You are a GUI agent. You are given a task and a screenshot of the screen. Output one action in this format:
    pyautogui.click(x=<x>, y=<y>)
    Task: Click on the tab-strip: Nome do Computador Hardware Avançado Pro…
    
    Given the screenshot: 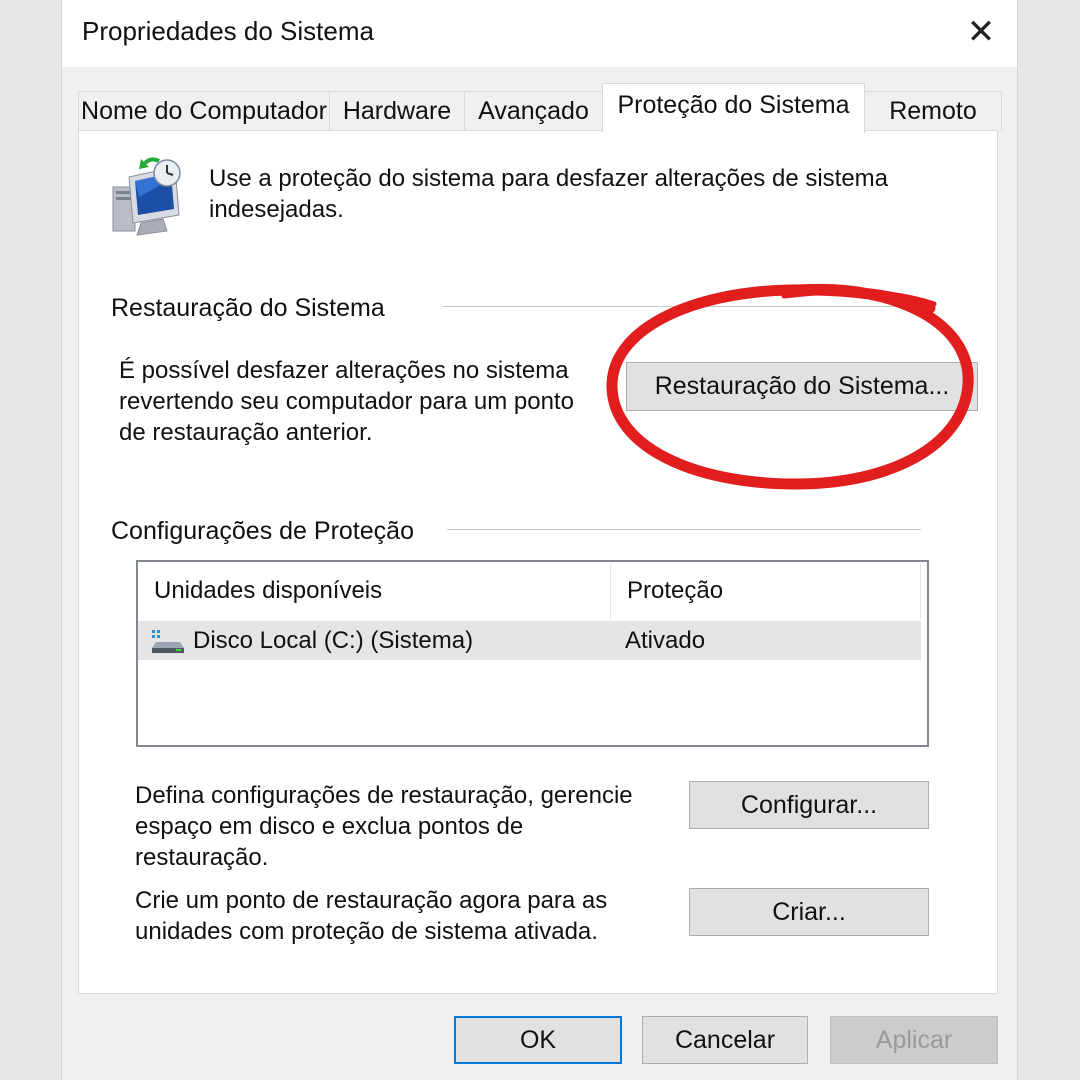 What is the action you would take?
    pyautogui.click(x=540, y=108)
    